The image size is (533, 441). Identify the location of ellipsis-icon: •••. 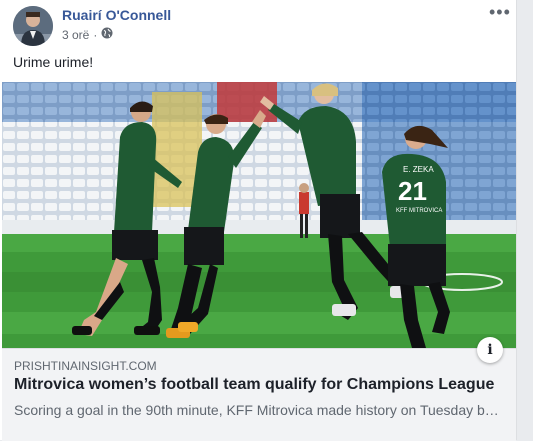
(500, 12).